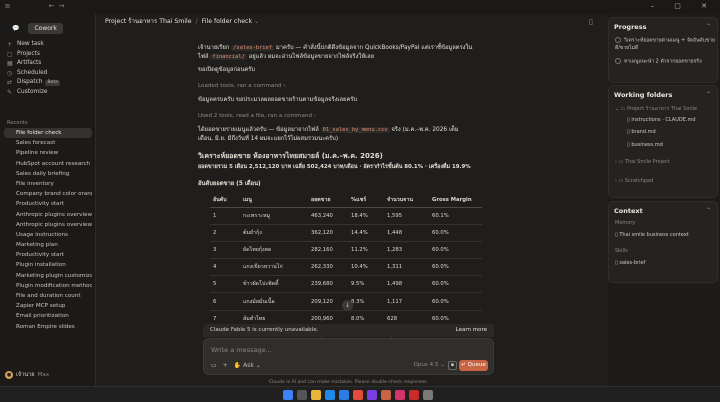 The height and width of the screenshot is (402, 720). Describe the element at coordinates (274, 216) in the screenshot. I see `table-cell: กะเพราะหมู` at that location.